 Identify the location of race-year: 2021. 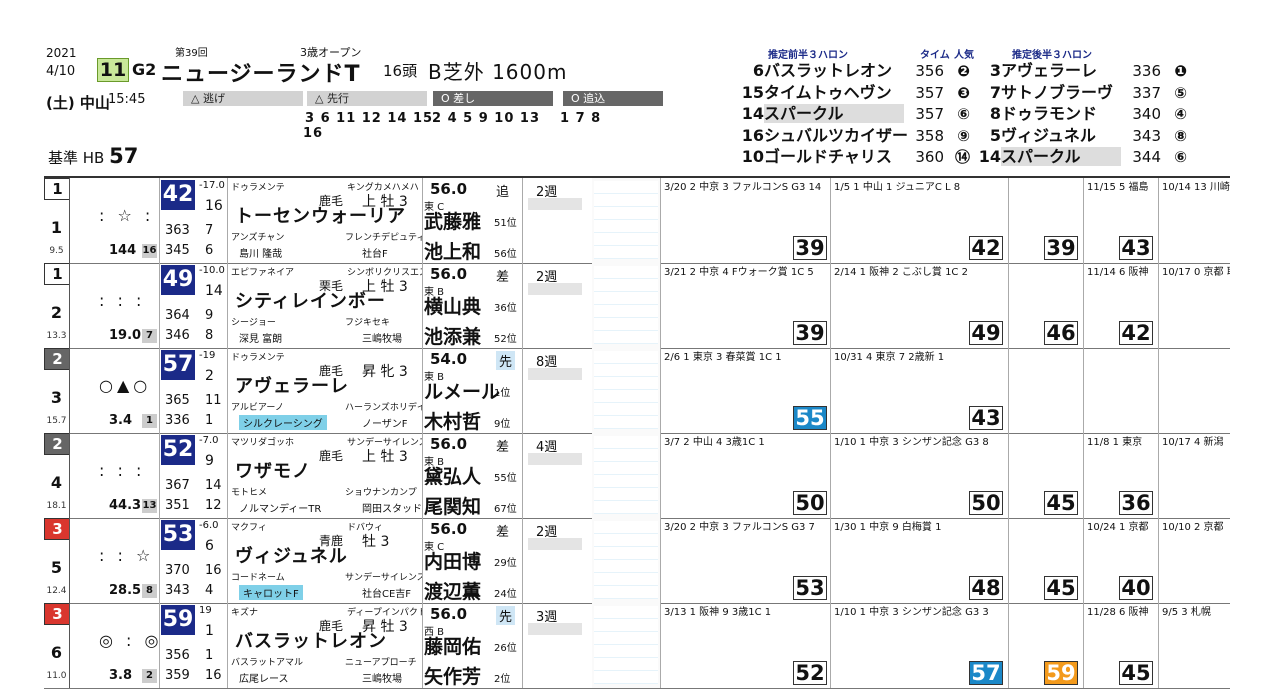
(61, 53).